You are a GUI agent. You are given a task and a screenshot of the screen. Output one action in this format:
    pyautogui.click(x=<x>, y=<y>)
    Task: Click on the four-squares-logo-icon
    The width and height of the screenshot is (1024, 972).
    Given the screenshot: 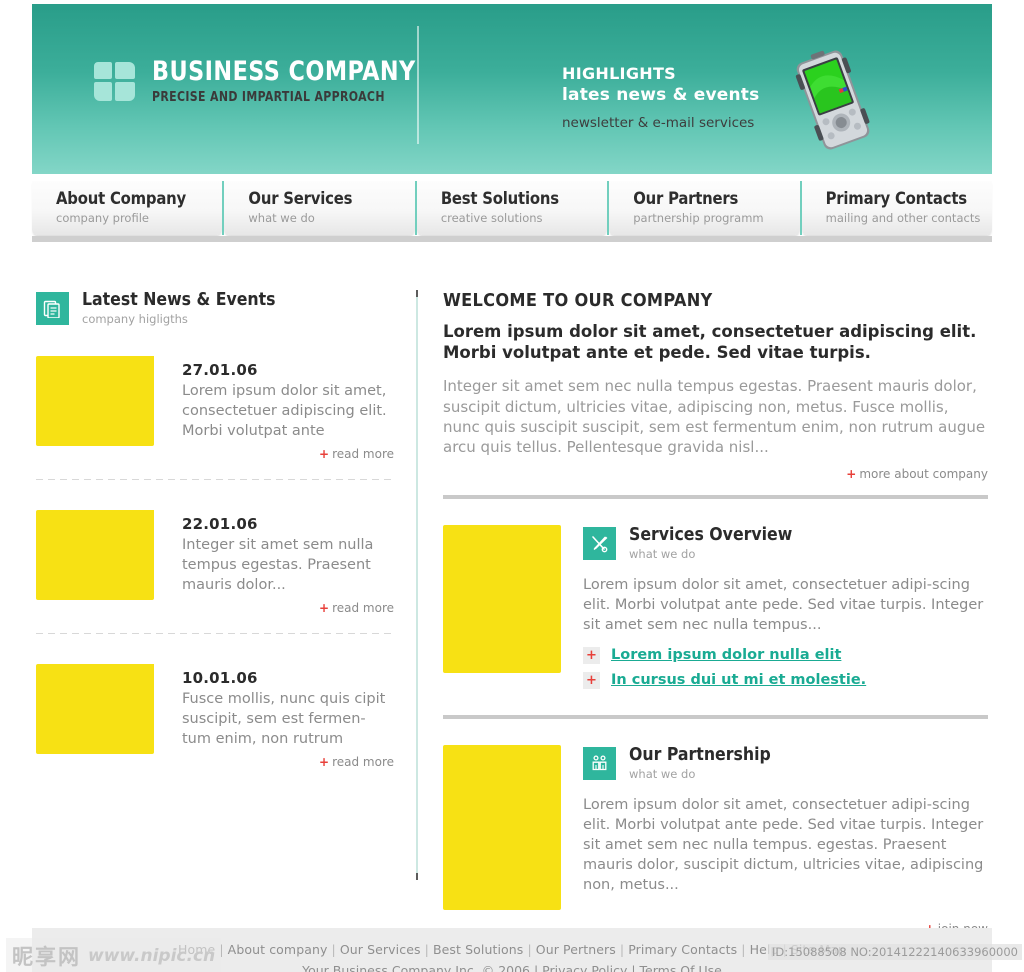 What is the action you would take?
    pyautogui.click(x=115, y=82)
    